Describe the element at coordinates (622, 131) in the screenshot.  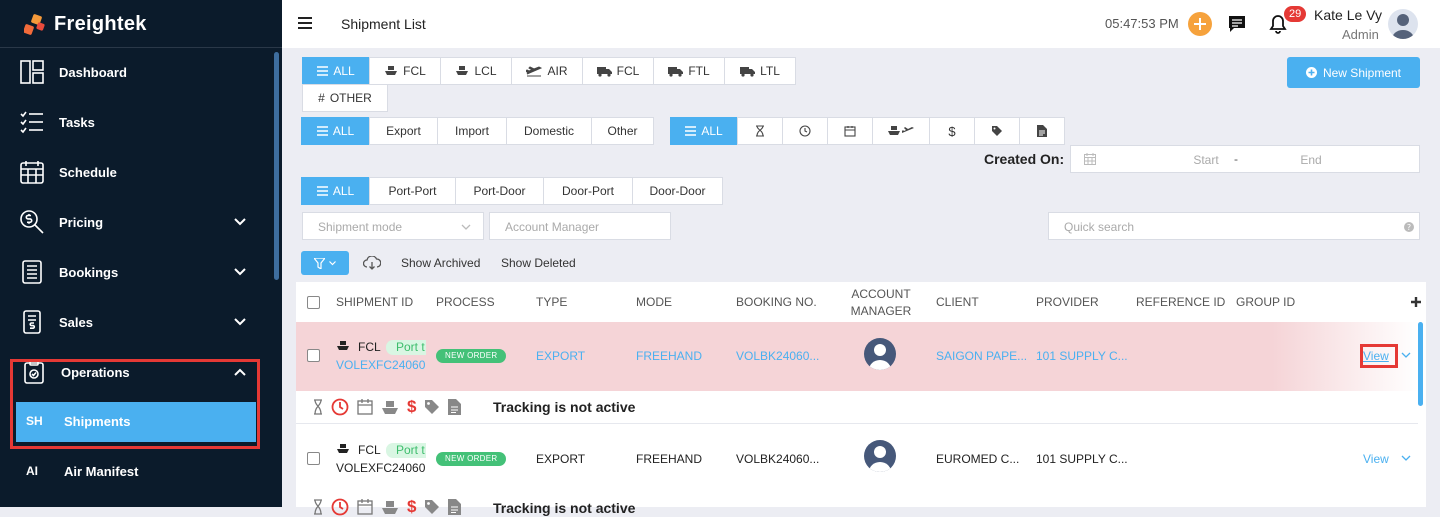
I see `tab-type-other: Other` at that location.